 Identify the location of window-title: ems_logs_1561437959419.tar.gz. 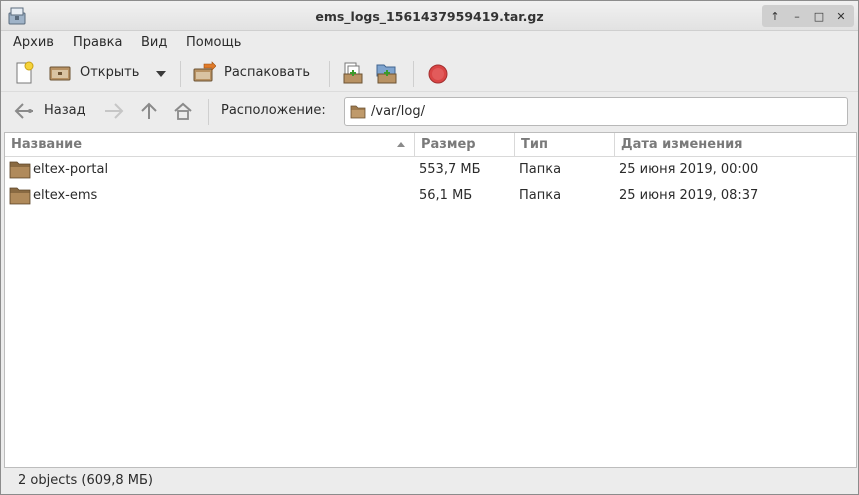
(429, 16).